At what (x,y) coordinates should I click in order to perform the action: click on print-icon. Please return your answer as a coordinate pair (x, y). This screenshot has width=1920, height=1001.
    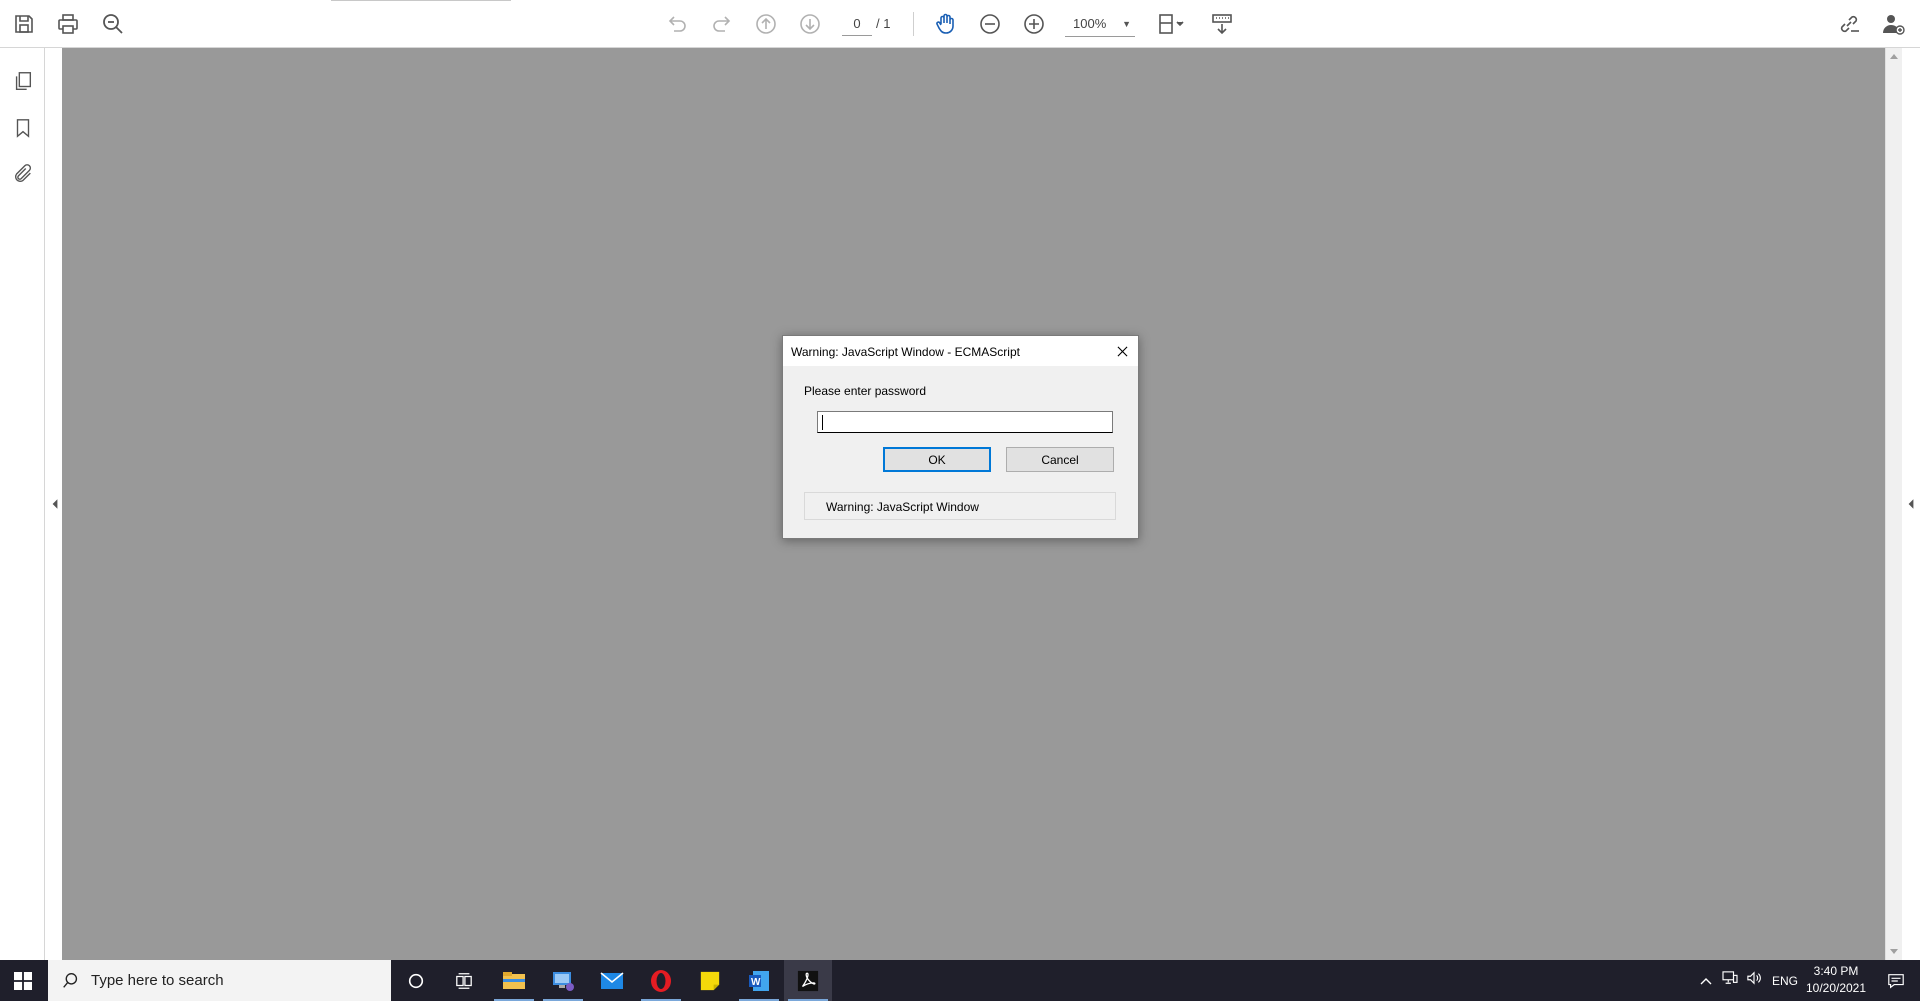
    Looking at the image, I should click on (68, 24).